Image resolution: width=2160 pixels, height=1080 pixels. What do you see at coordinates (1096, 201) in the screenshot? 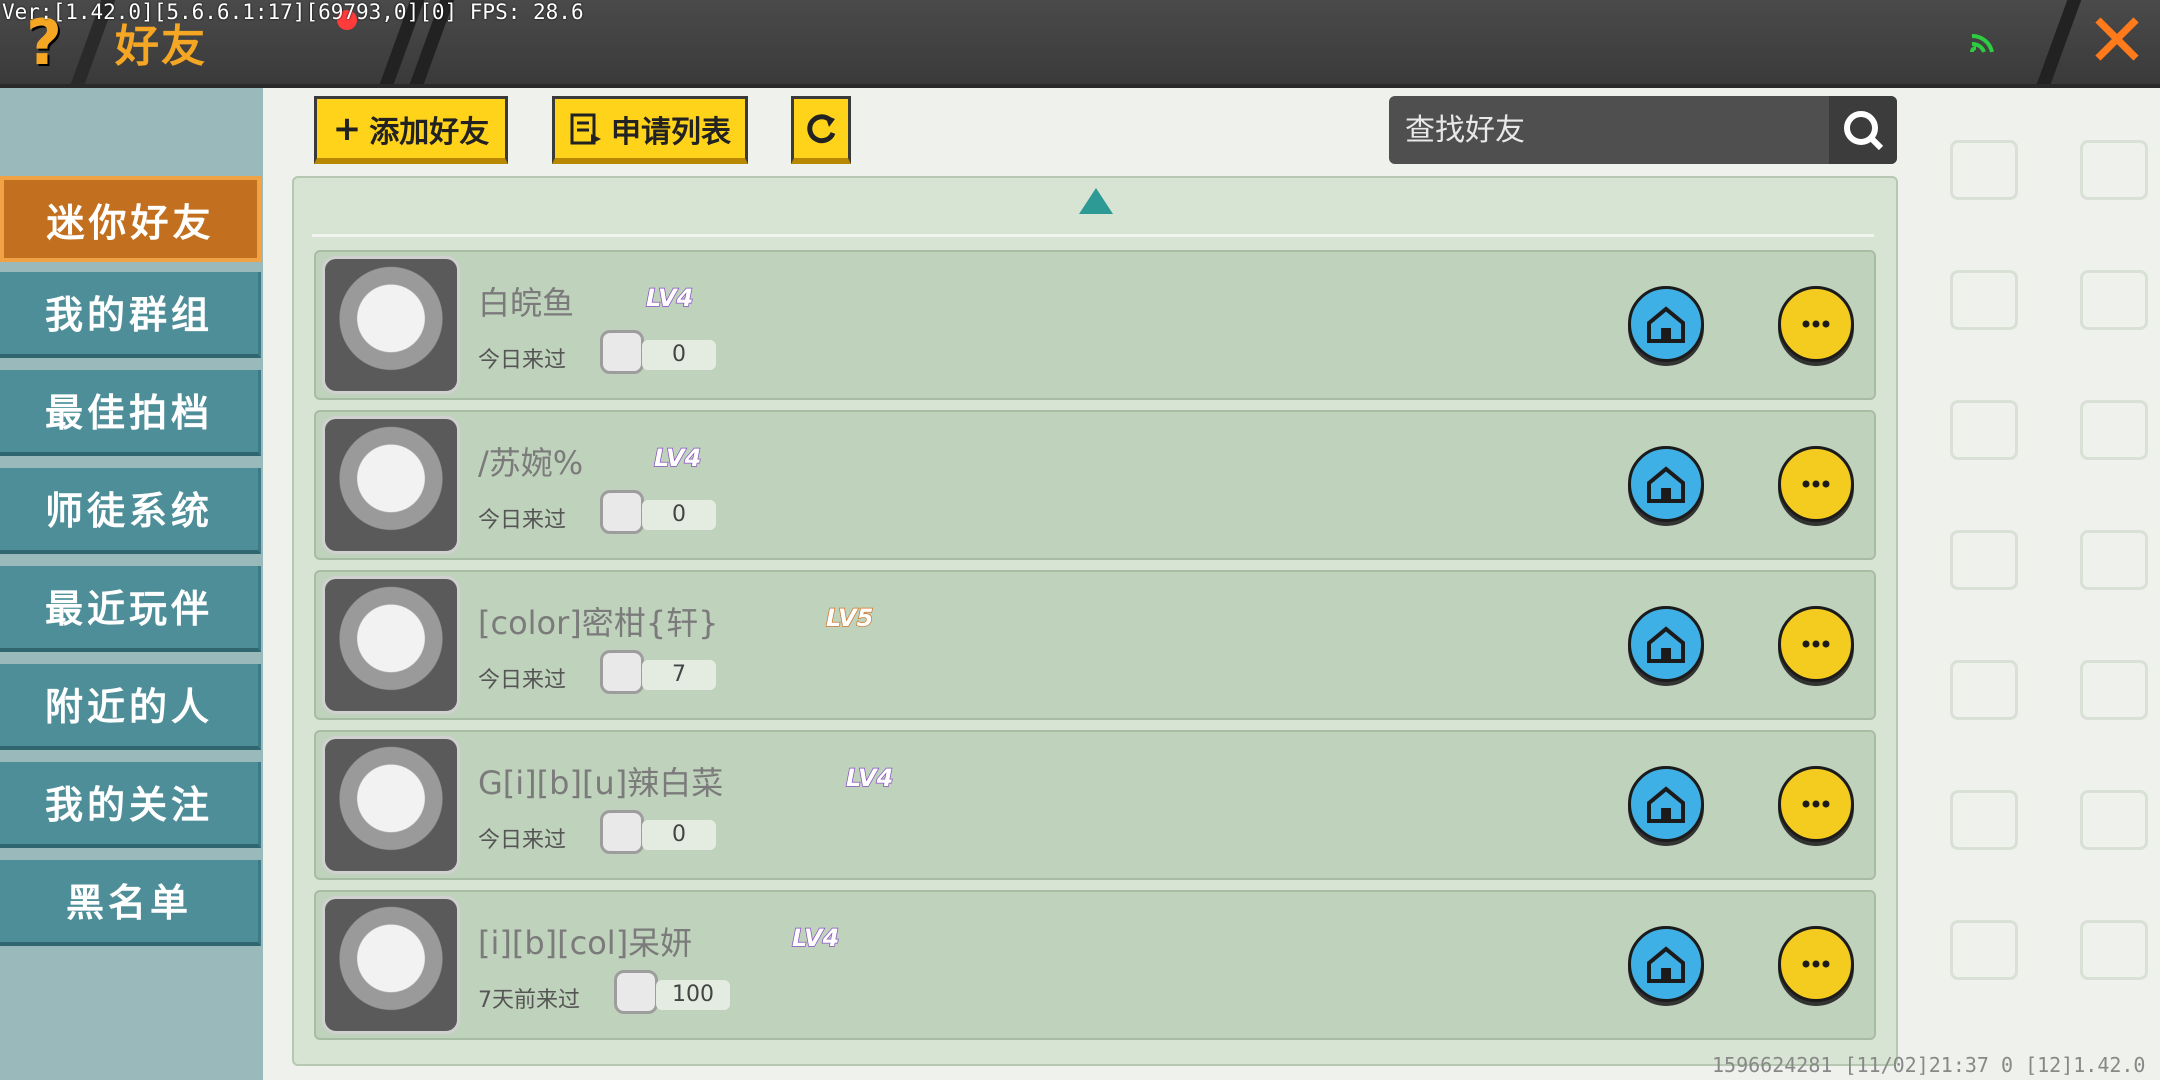
I see `scroll-up-arrow-icon` at bounding box center [1096, 201].